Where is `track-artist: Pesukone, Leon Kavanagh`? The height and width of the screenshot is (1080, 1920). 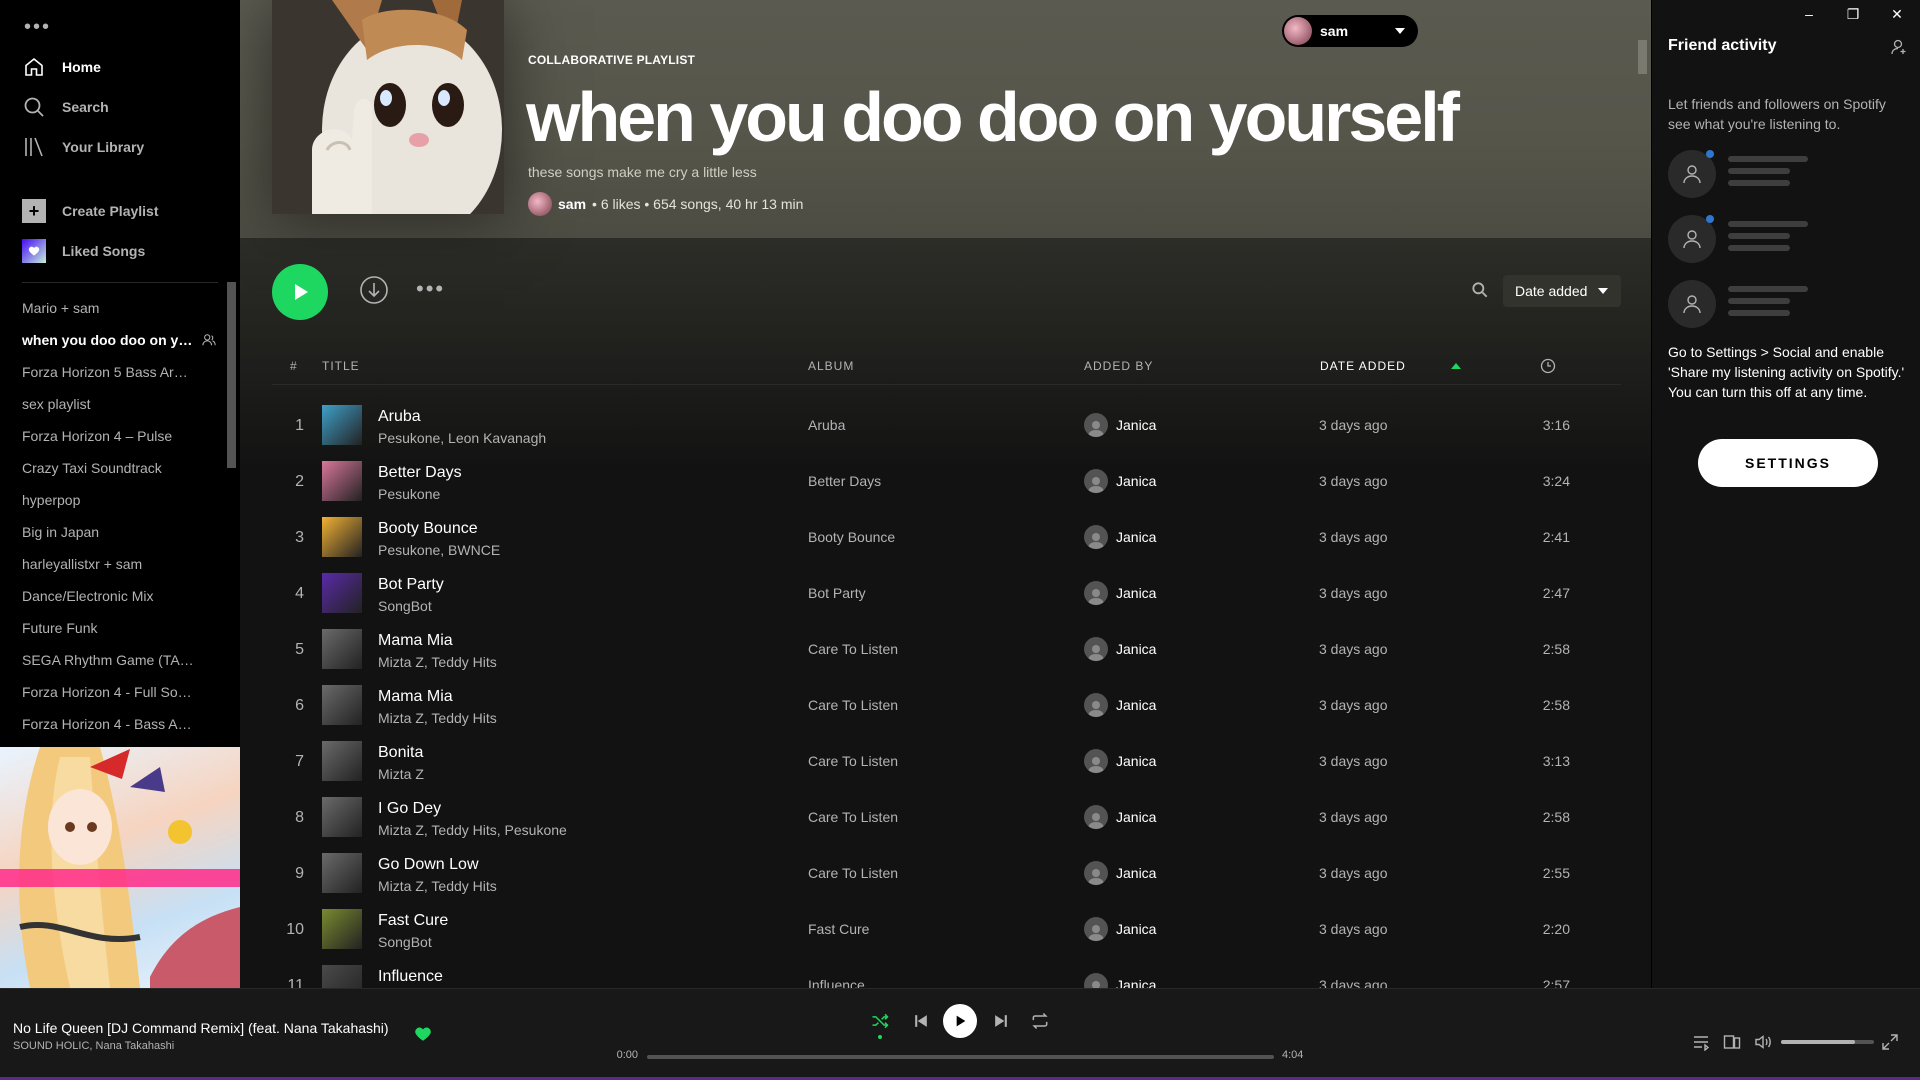
track-artist: Pesukone, Leon Kavanagh is located at coordinates (462, 438).